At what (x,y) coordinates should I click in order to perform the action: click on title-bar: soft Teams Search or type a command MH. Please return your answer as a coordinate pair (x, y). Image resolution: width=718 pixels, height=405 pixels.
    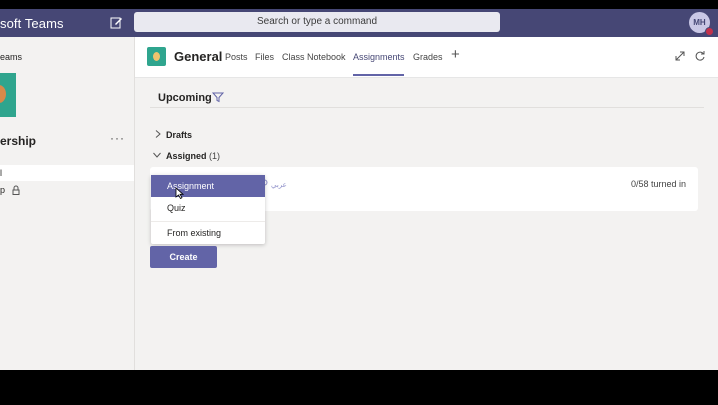
    Looking at the image, I should click on (359, 23).